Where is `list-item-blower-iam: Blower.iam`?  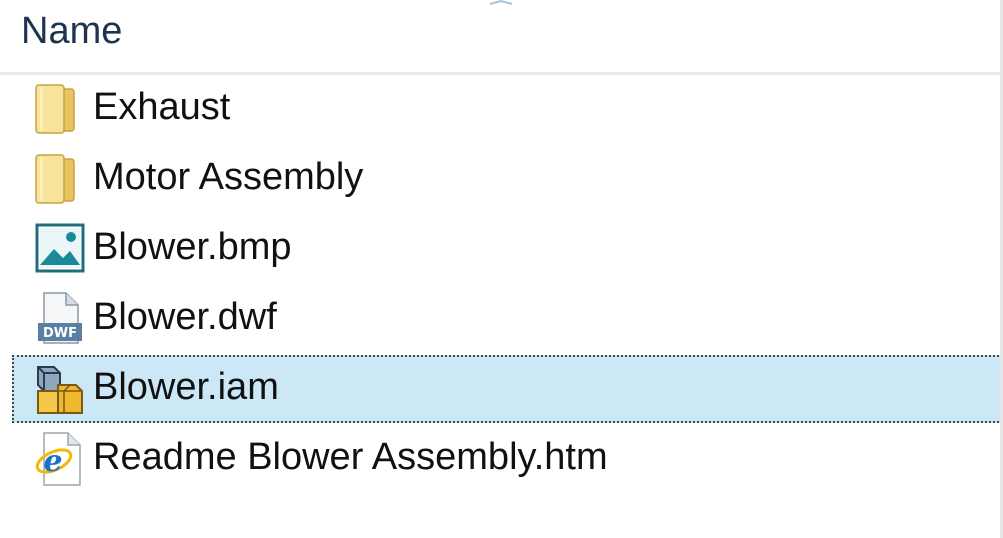
list-item-blower-iam: Blower.iam is located at coordinates (507, 389).